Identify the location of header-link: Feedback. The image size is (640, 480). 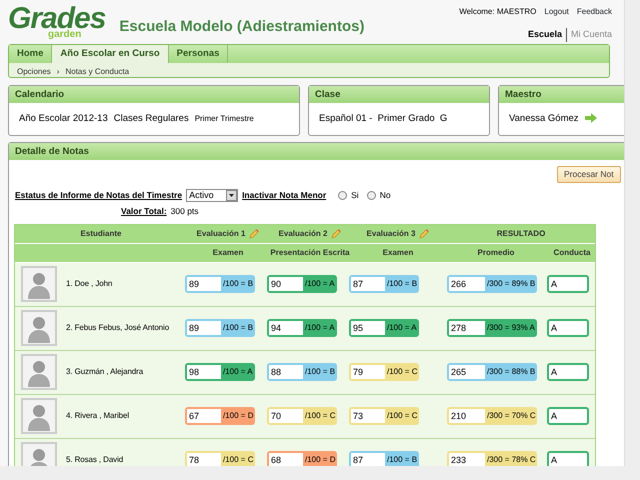
(594, 12).